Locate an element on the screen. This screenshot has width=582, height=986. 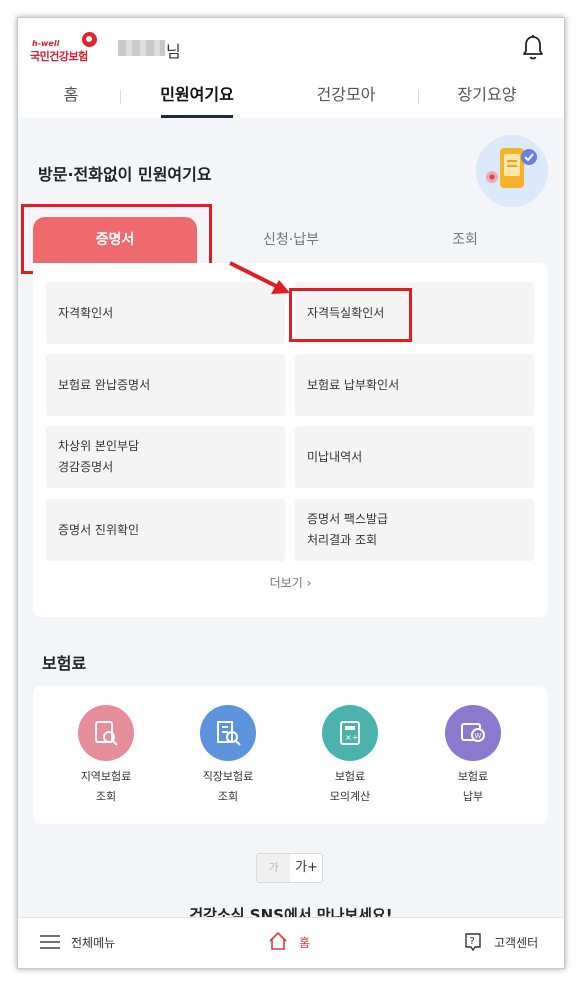
tab-health-collection: 건강모아 is located at coordinates (346, 99).